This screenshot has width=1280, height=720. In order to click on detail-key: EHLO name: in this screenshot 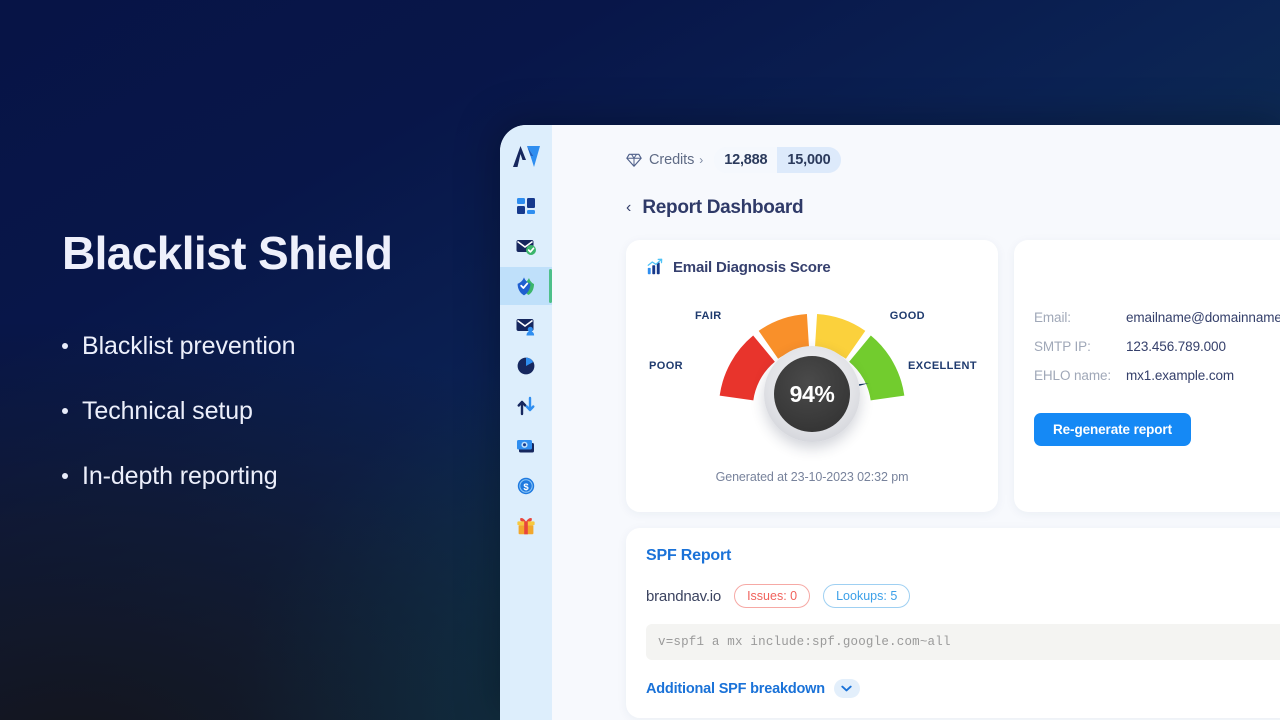, I will do `click(1073, 375)`.